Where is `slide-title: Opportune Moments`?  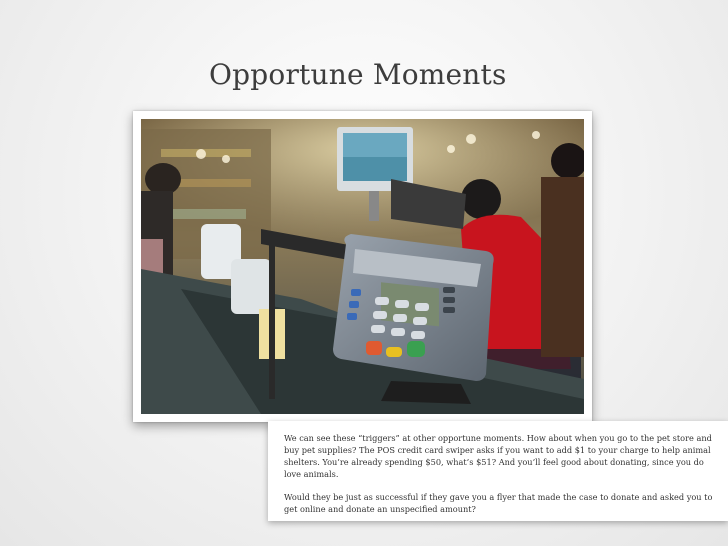 slide-title: Opportune Moments is located at coordinates (358, 74).